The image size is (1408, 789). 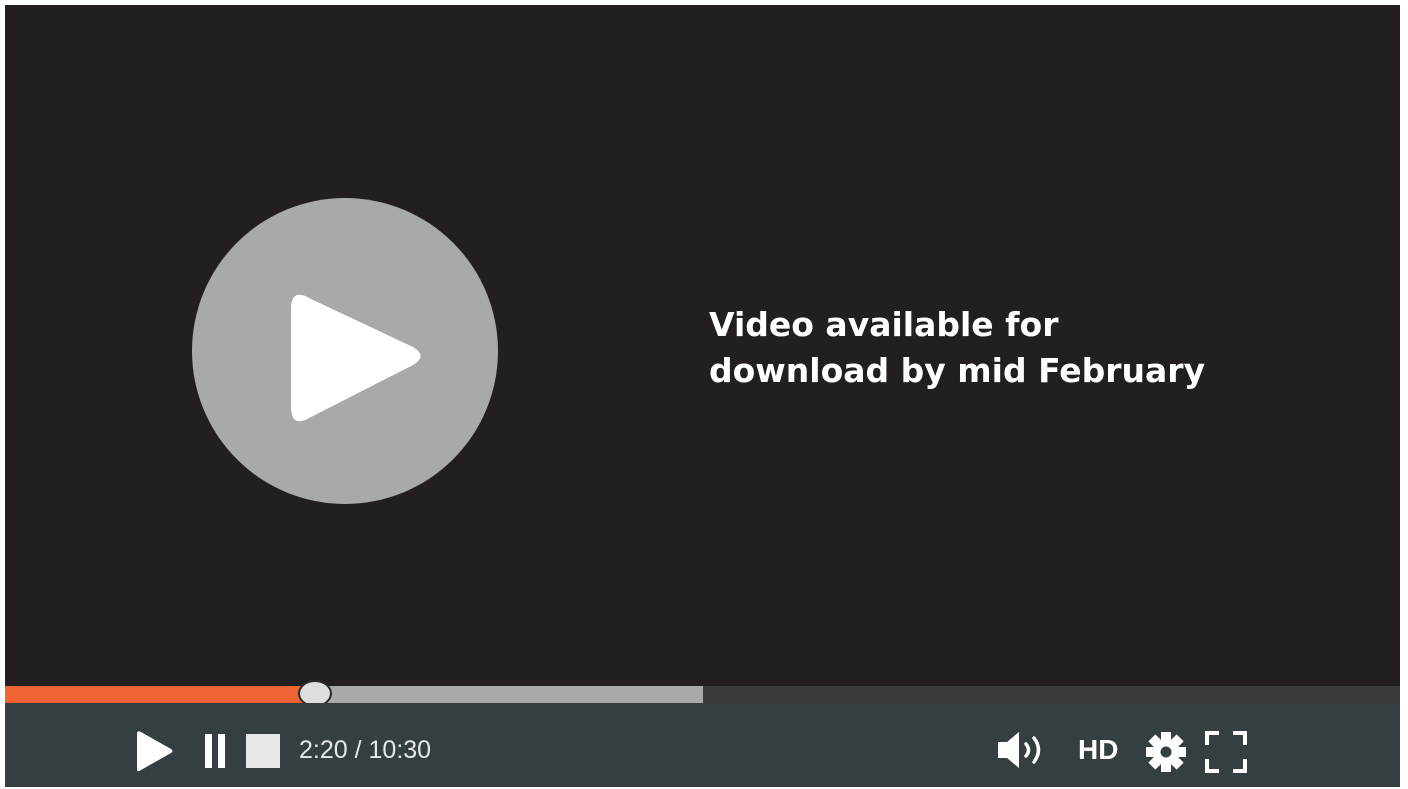 What do you see at coordinates (1098, 750) in the screenshot?
I see `quality-button: HD` at bounding box center [1098, 750].